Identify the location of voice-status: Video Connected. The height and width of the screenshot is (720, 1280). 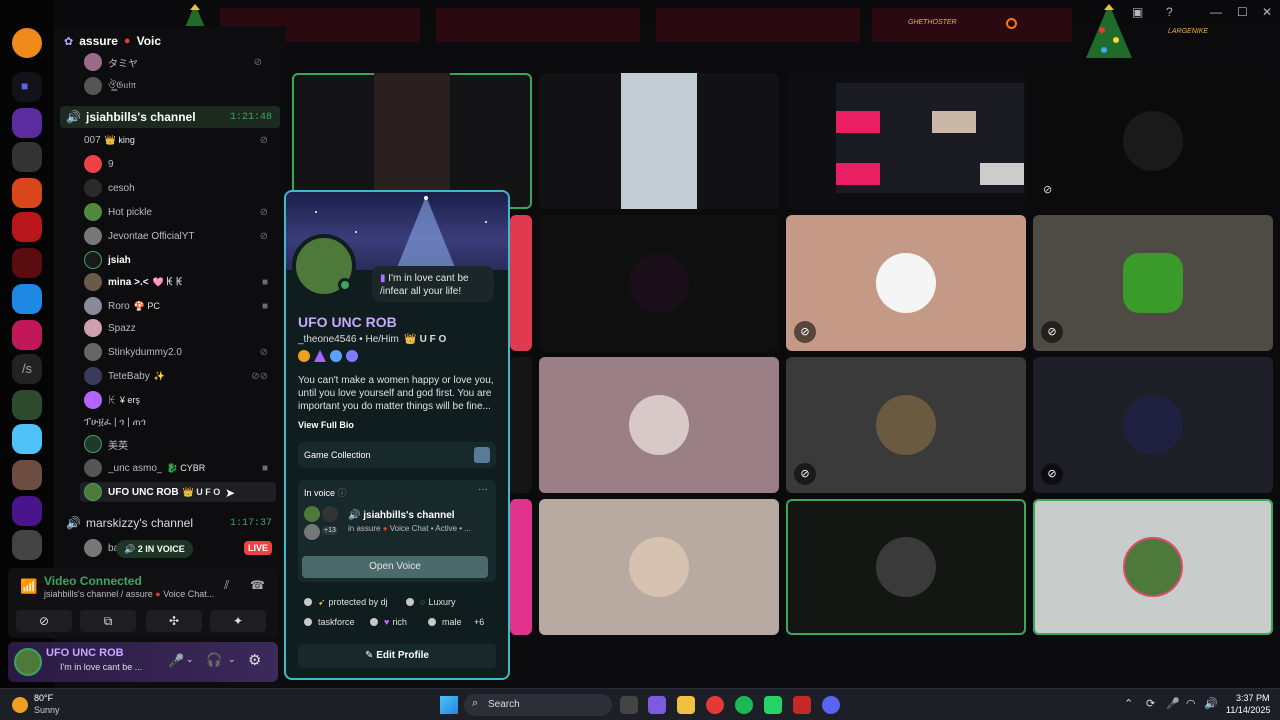
(93, 581).